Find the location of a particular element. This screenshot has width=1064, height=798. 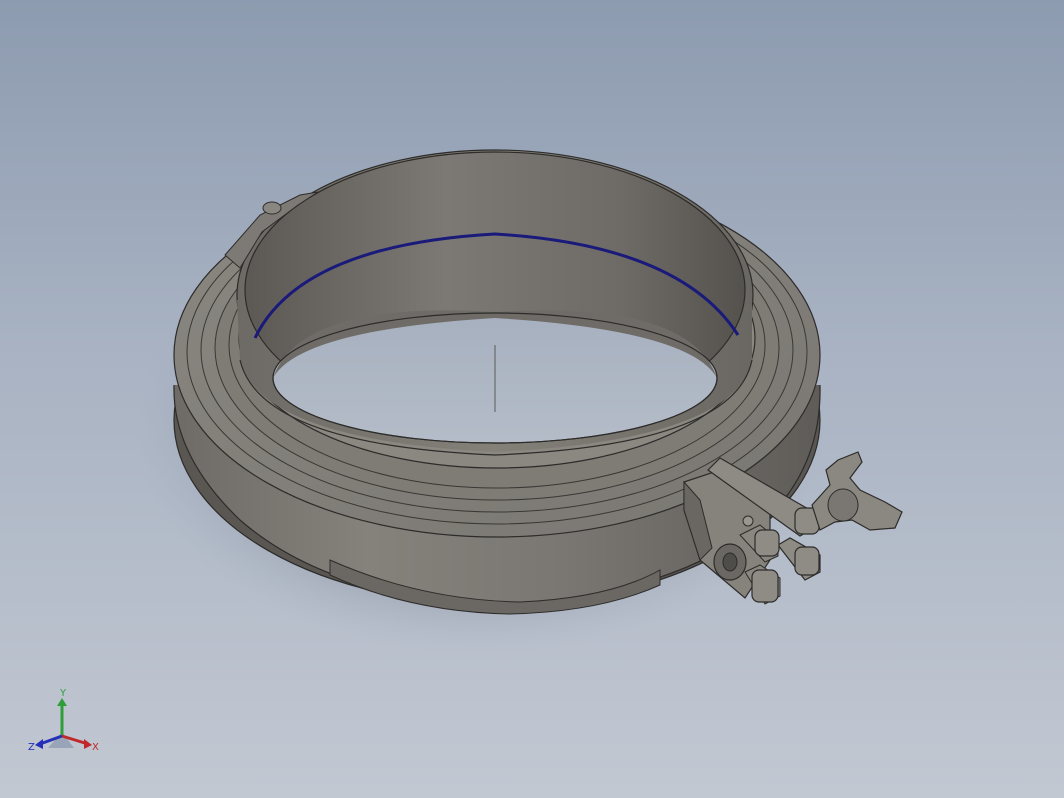

triad-y-arrow is located at coordinates (62, 702).